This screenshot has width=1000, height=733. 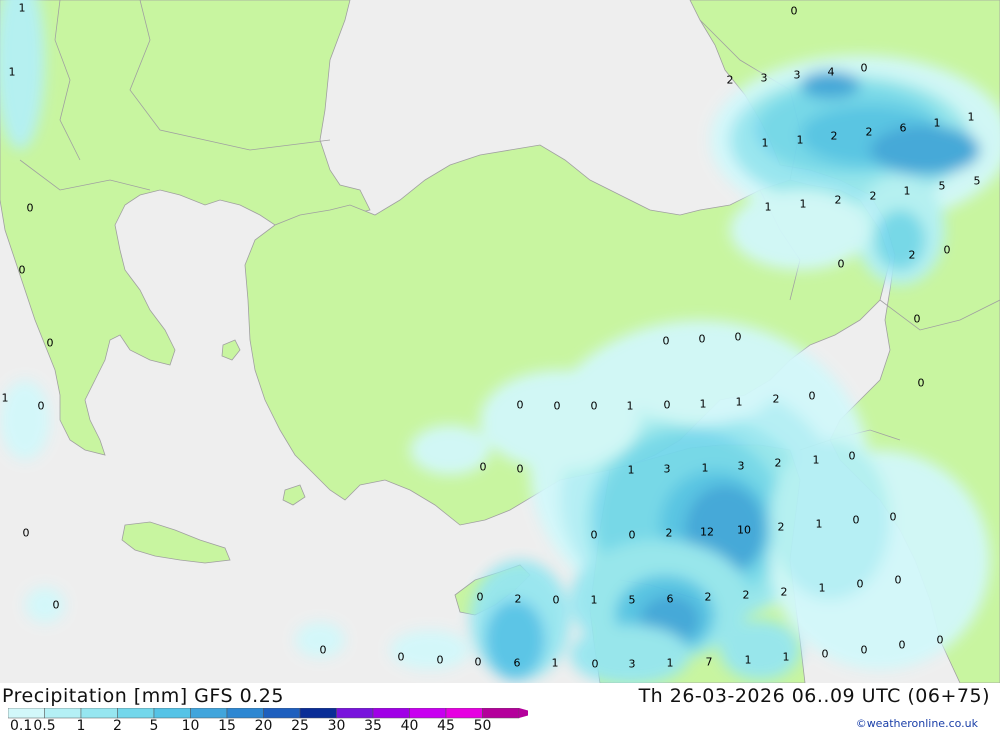 I want to click on valid-time: Th 26-03-2026 06..09 UTC (06+75), so click(x=814, y=696).